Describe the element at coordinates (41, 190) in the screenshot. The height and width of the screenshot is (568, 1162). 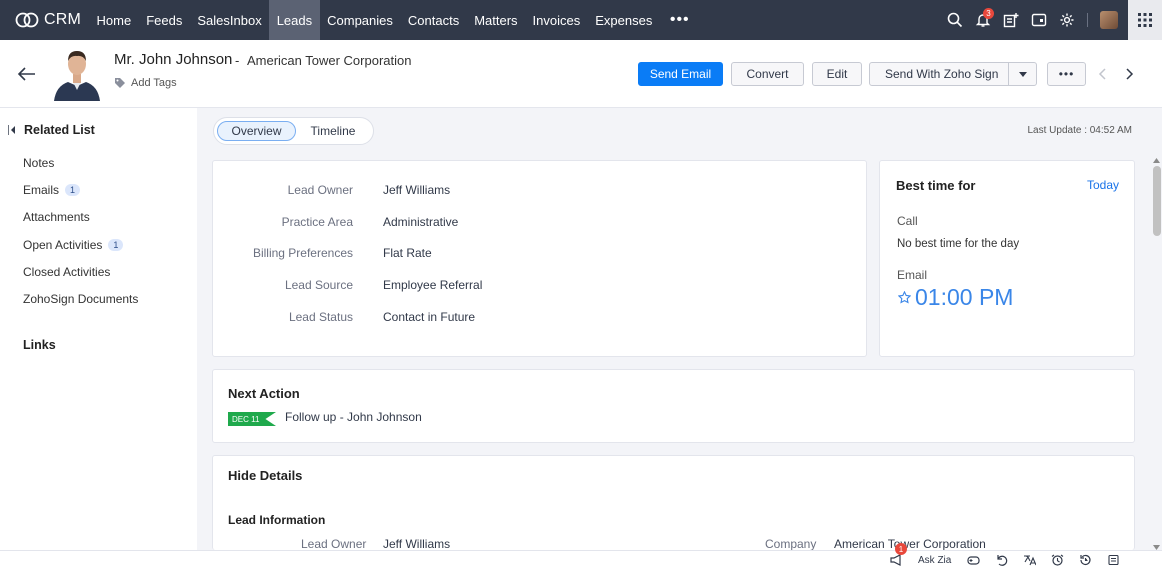
I see `related-item-label: Emails` at that location.